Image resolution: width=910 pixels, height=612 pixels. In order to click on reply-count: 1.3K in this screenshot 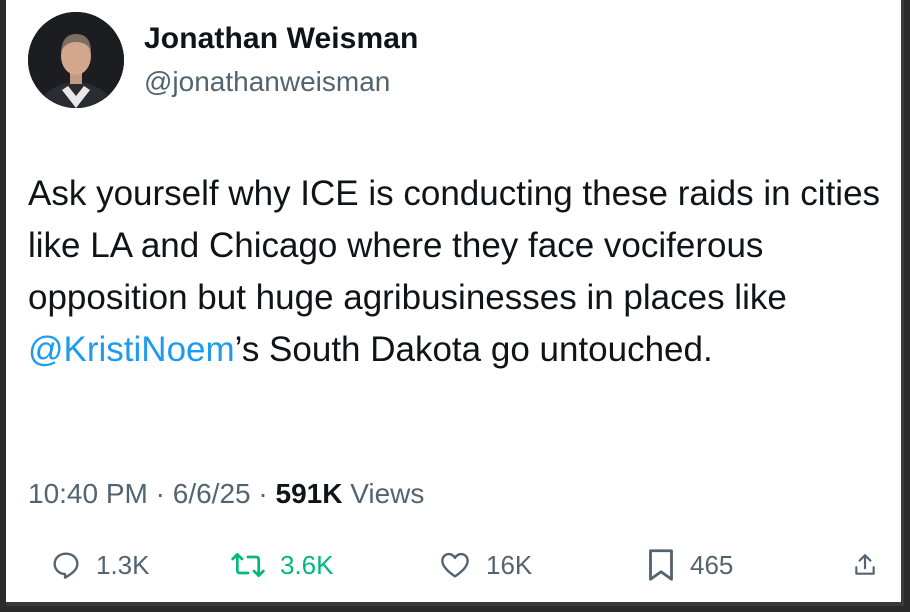, I will do `click(123, 564)`.